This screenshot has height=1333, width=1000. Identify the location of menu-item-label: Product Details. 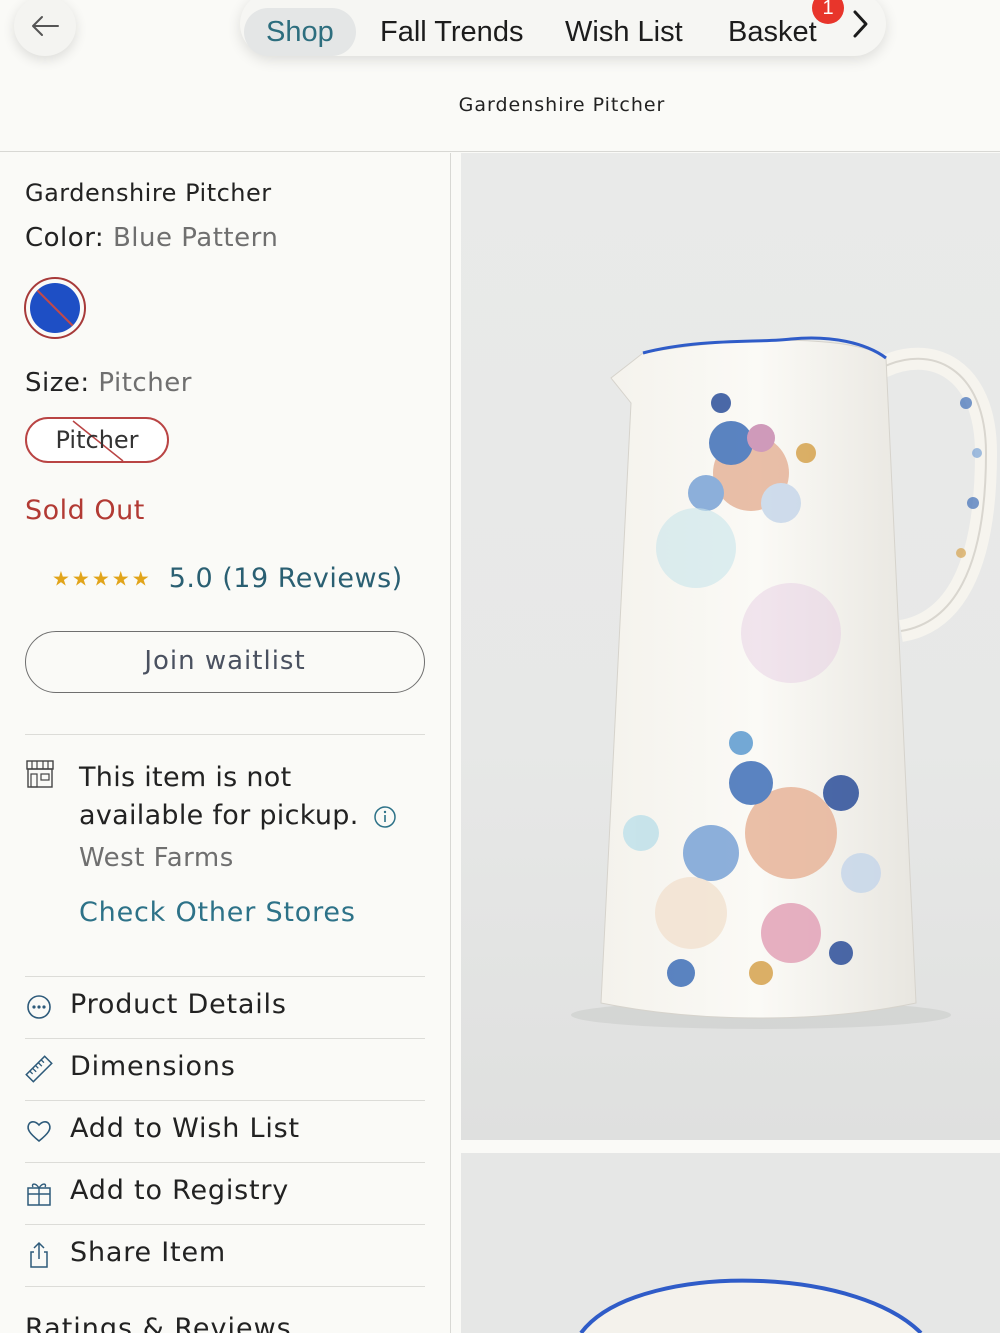
(178, 1004).